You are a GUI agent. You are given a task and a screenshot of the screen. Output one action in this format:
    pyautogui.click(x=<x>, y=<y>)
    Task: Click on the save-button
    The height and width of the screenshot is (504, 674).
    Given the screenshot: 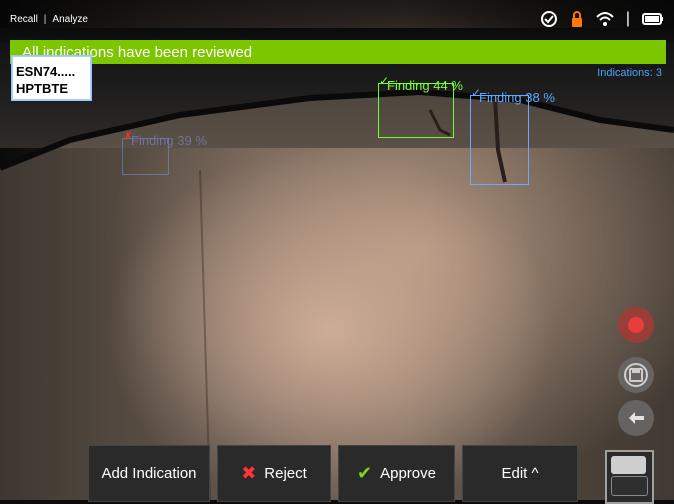 What is the action you would take?
    pyautogui.click(x=636, y=375)
    